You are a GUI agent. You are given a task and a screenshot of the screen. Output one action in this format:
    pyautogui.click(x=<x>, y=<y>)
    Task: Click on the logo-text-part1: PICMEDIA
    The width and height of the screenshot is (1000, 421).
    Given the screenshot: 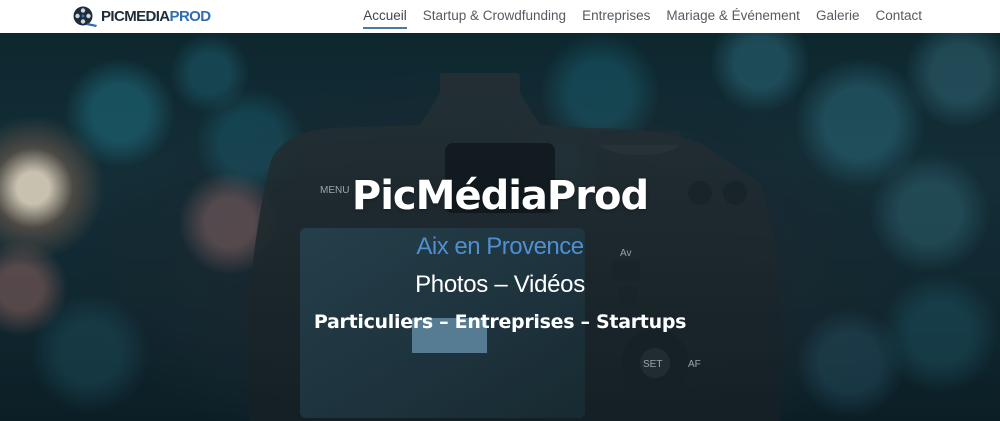 What is the action you would take?
    pyautogui.click(x=135, y=16)
    